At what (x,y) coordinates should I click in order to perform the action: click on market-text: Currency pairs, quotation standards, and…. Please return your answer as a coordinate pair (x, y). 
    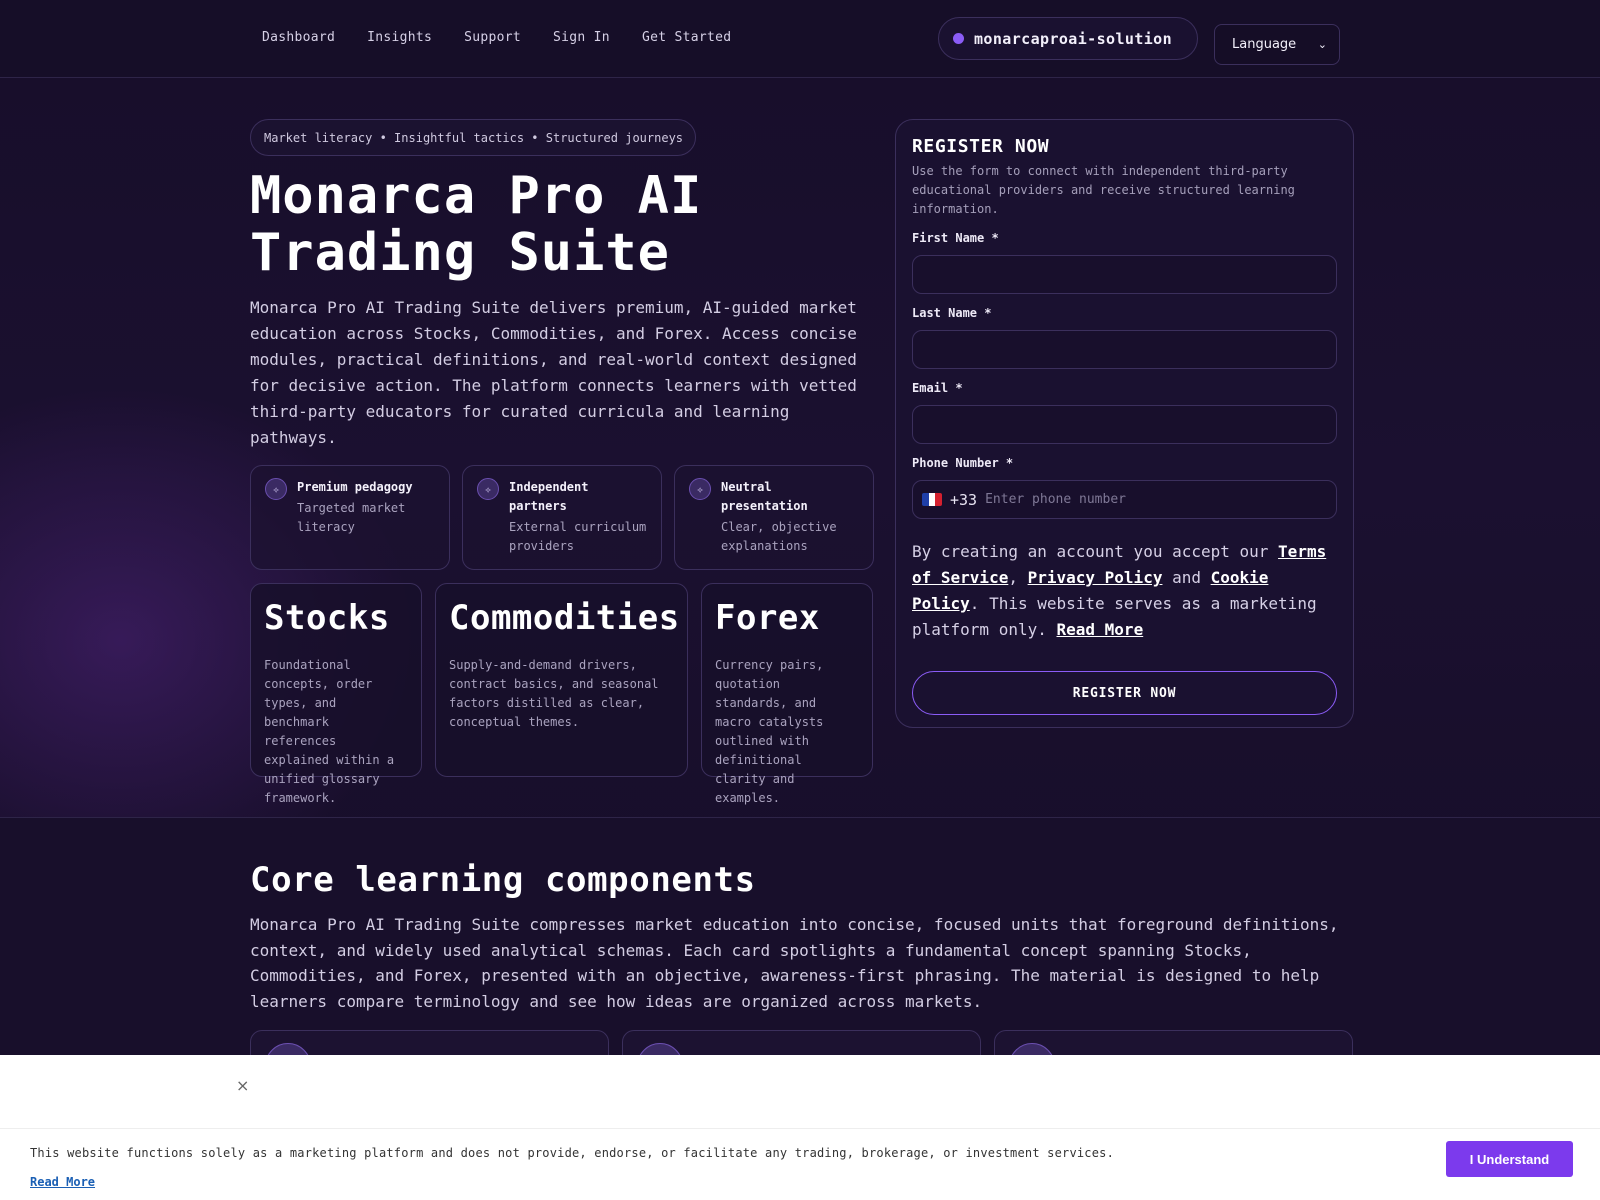
    Looking at the image, I should click on (769, 731).